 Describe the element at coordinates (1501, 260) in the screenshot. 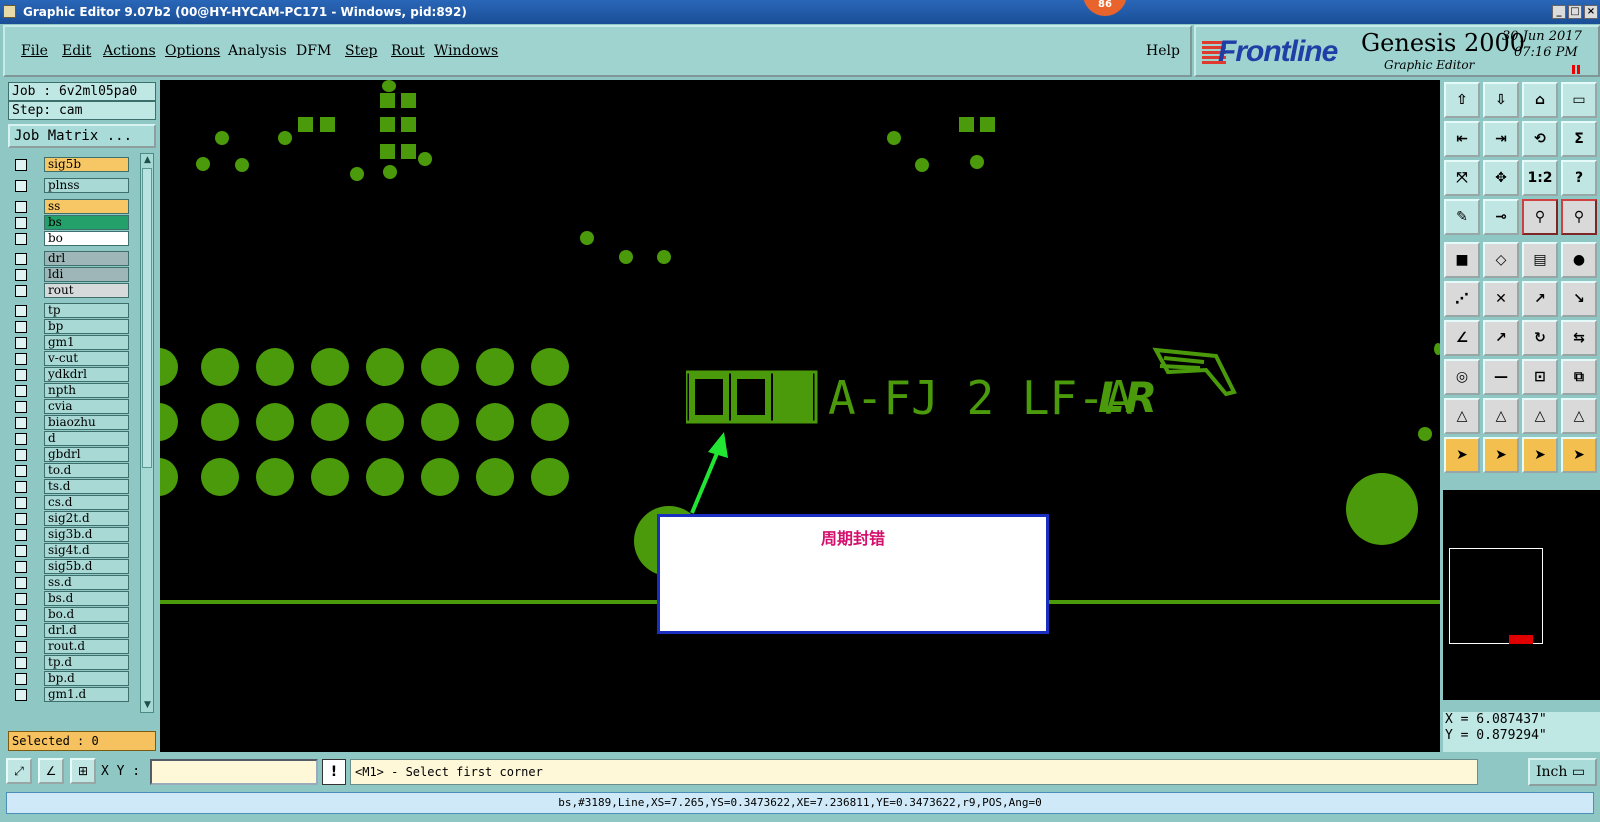

I see `polygon-icon: ◇` at that location.